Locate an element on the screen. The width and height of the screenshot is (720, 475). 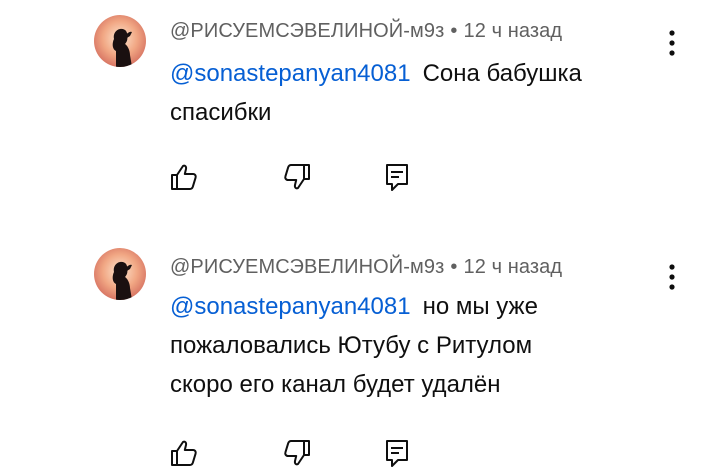
thumb-down-icon is located at coordinates (297, 453).